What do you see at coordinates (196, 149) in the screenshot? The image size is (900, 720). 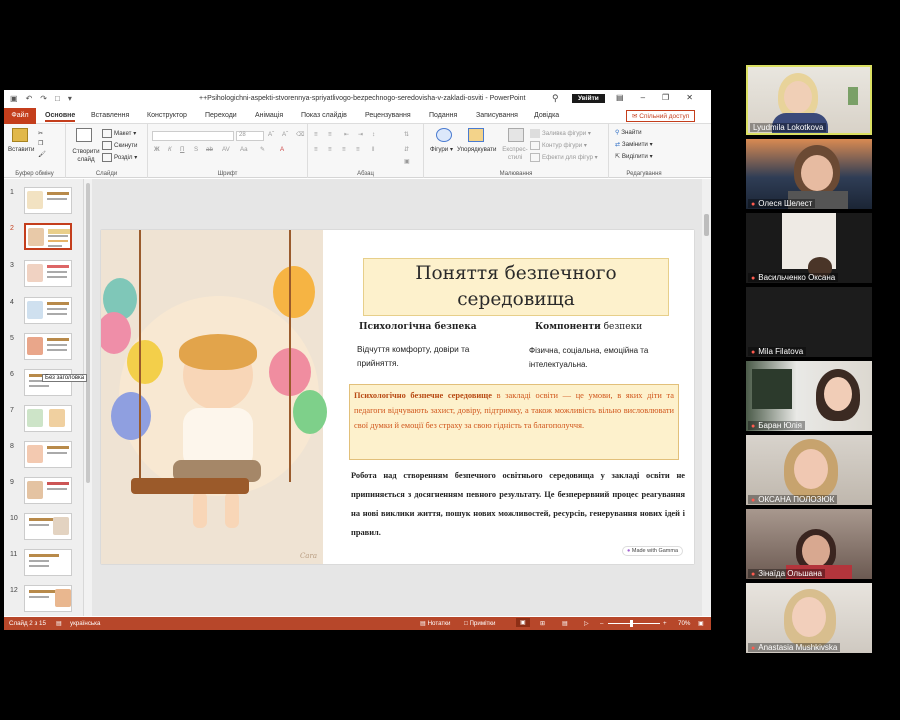 I see `shadow-icon: S` at bounding box center [196, 149].